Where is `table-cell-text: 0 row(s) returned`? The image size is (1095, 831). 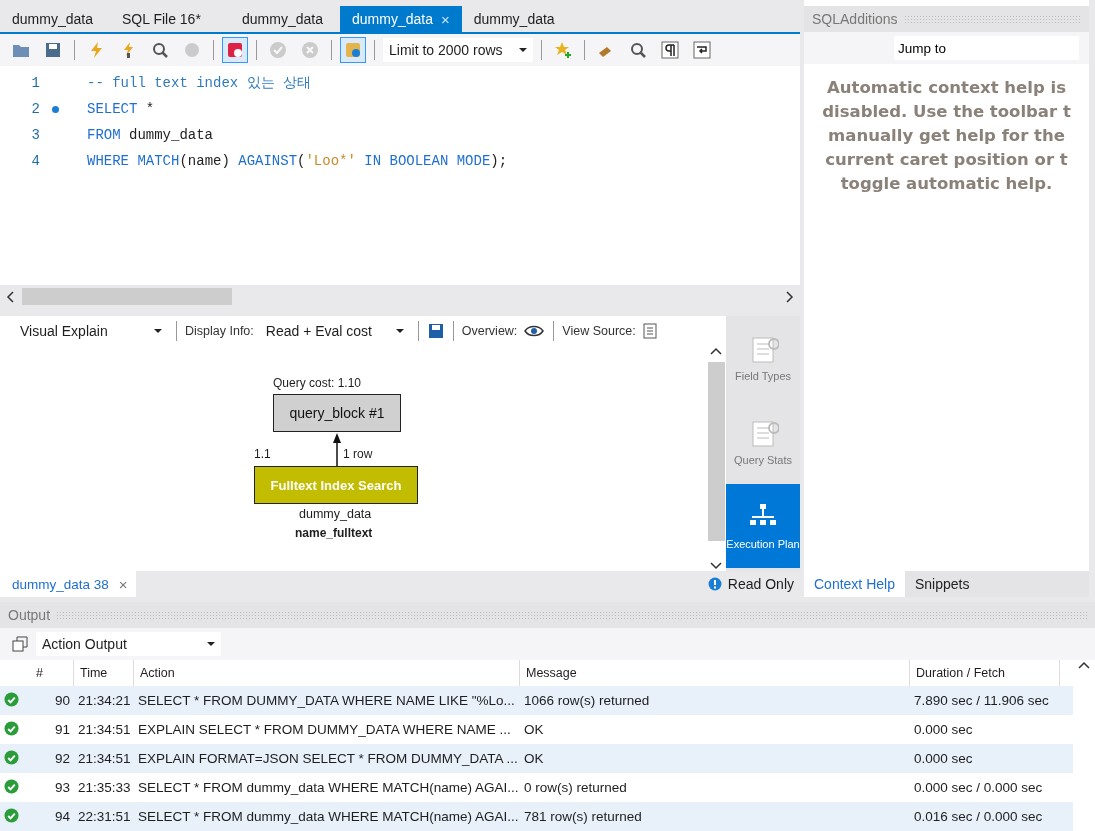 table-cell-text: 0 row(s) returned is located at coordinates (575, 787).